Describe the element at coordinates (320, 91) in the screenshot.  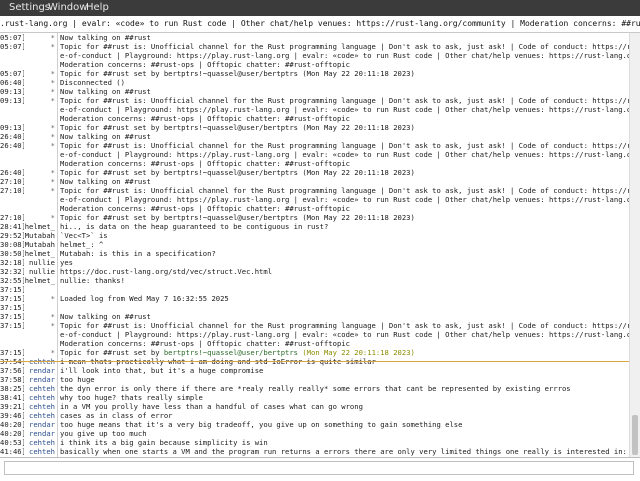
I see `chat-line: 09:13] * Now talking on ##rust` at that location.